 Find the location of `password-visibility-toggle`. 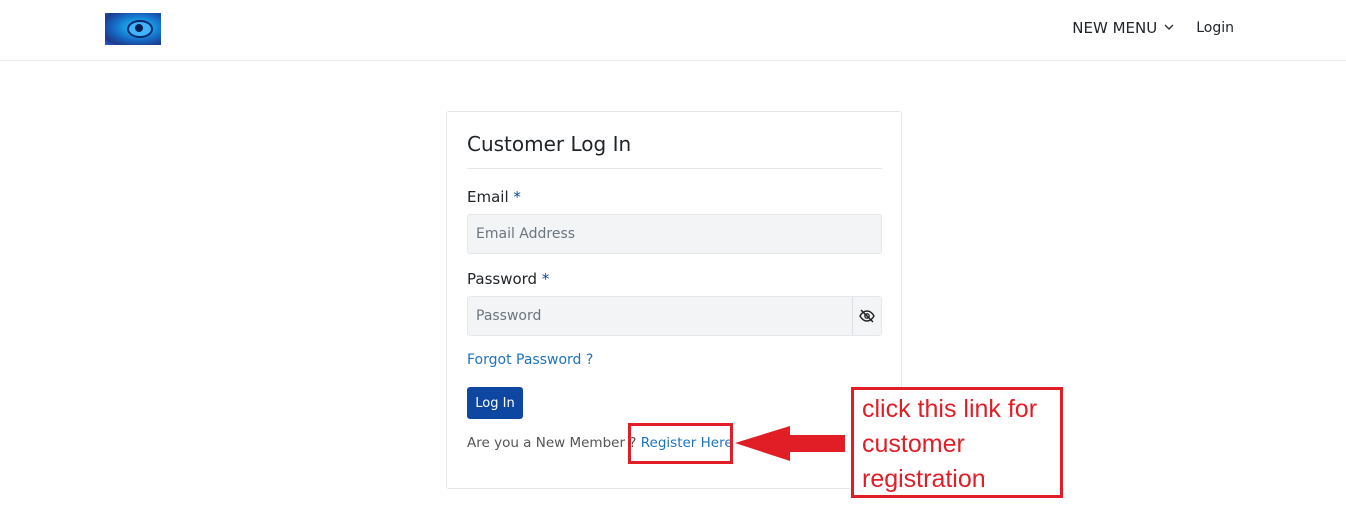

password-visibility-toggle is located at coordinates (867, 316).